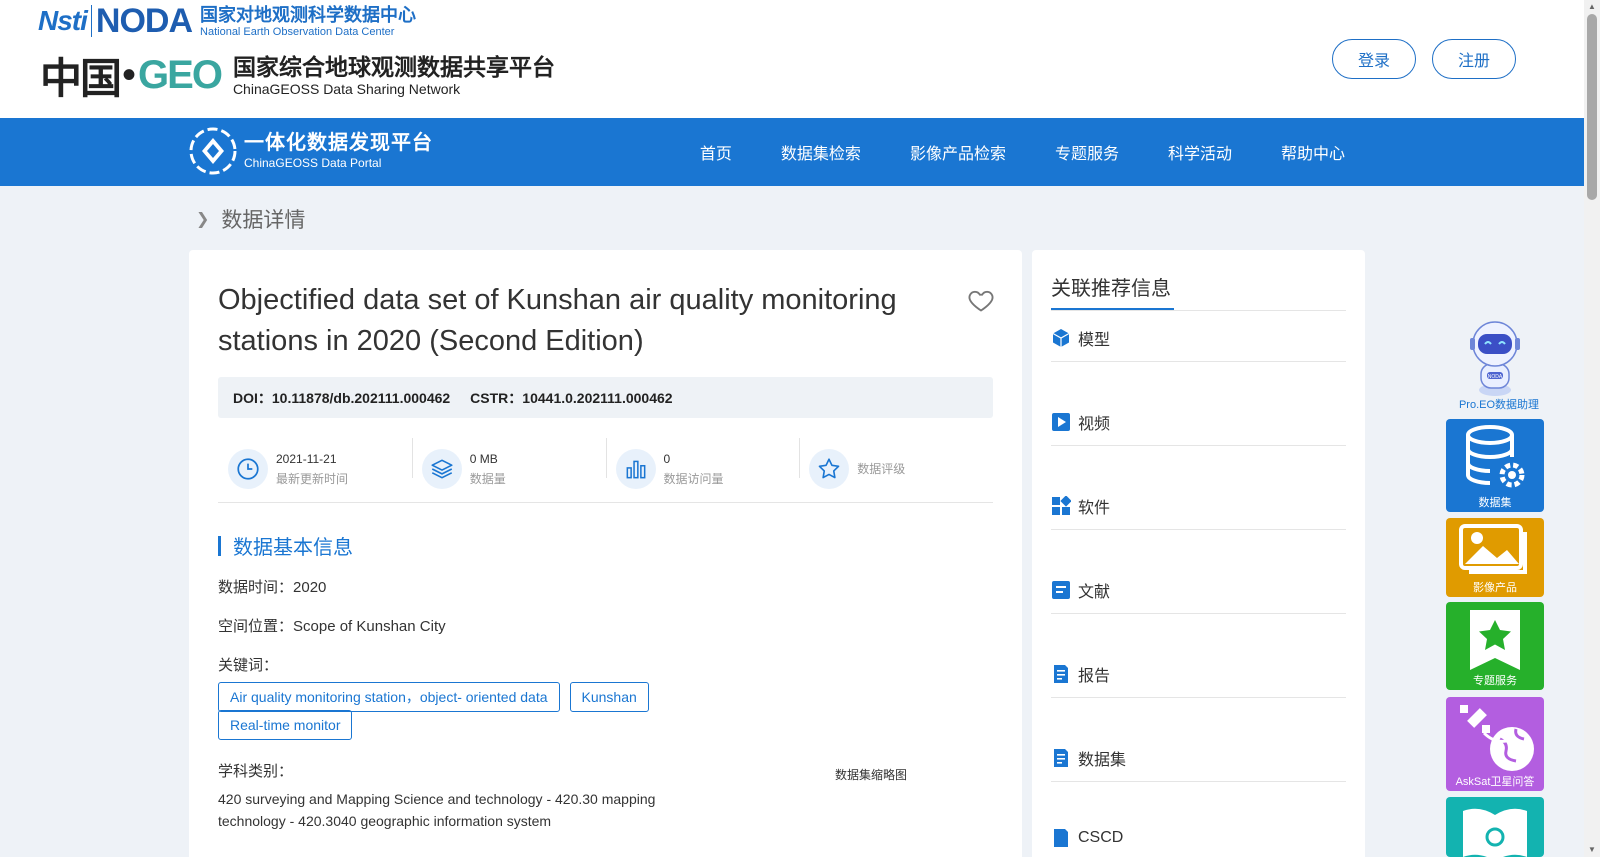 The width and height of the screenshot is (1600, 857). I want to click on robot-badge-text: NODA, so click(1495, 377).